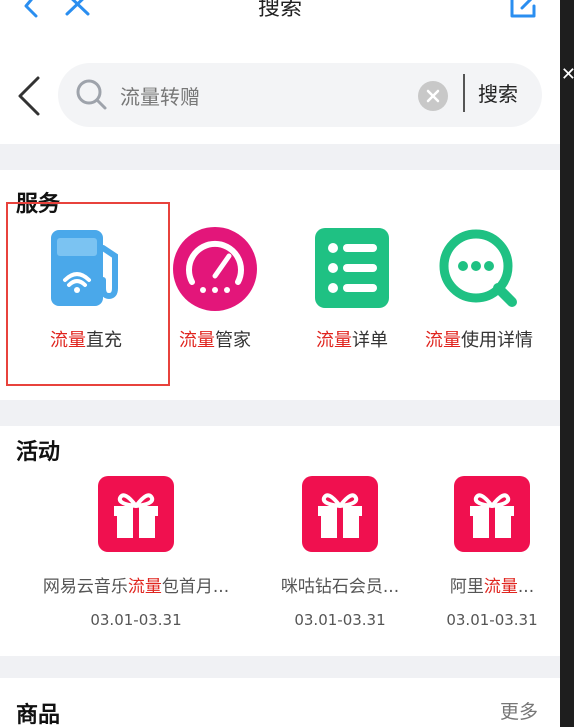 The height and width of the screenshot is (727, 574). Describe the element at coordinates (498, 92) in the screenshot. I see `search-button: 搜索` at that location.